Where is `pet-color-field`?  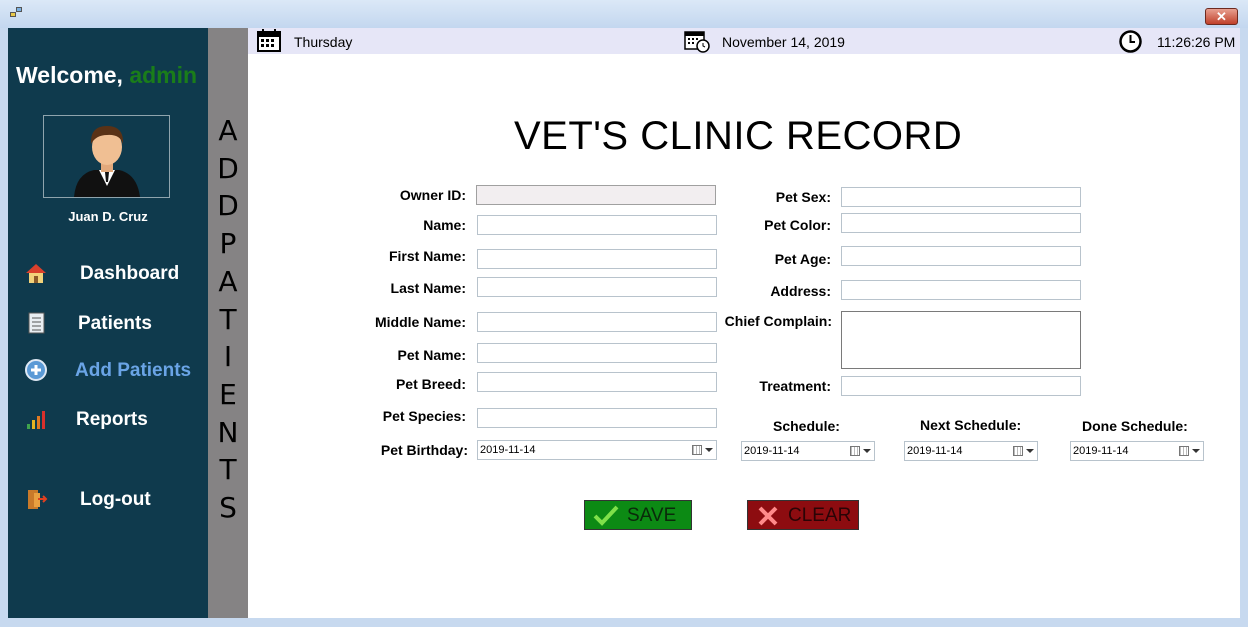
pet-color-field is located at coordinates (961, 223).